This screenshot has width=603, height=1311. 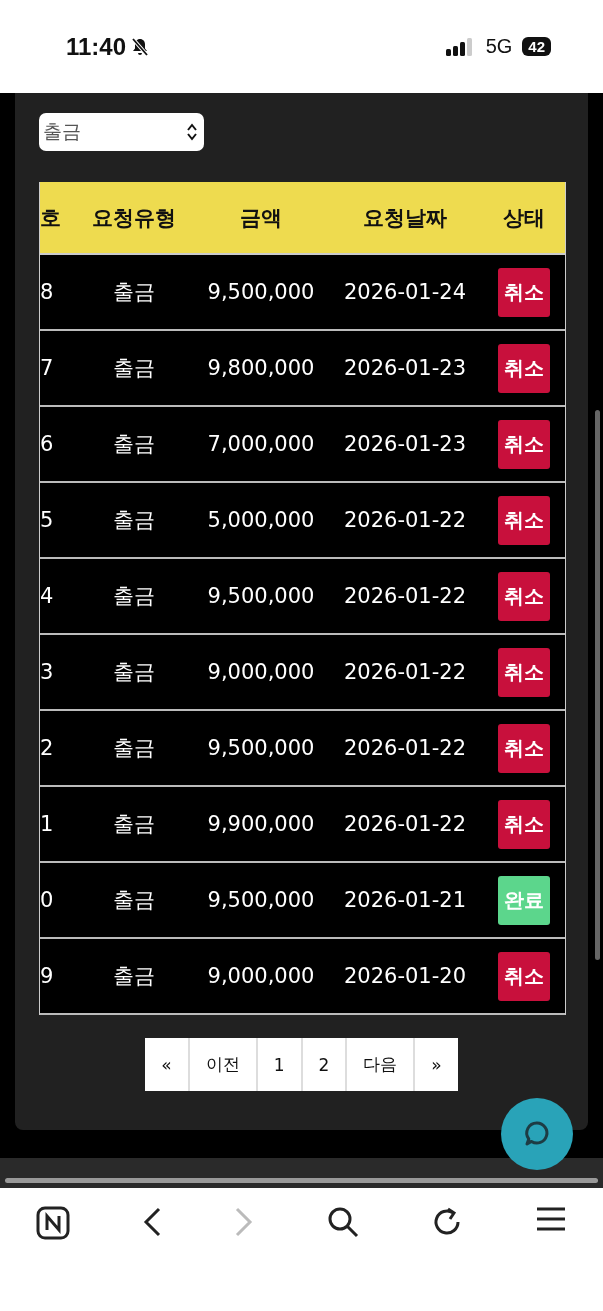 What do you see at coordinates (47, 368) in the screenshot?
I see `table-cell-text: 7` at bounding box center [47, 368].